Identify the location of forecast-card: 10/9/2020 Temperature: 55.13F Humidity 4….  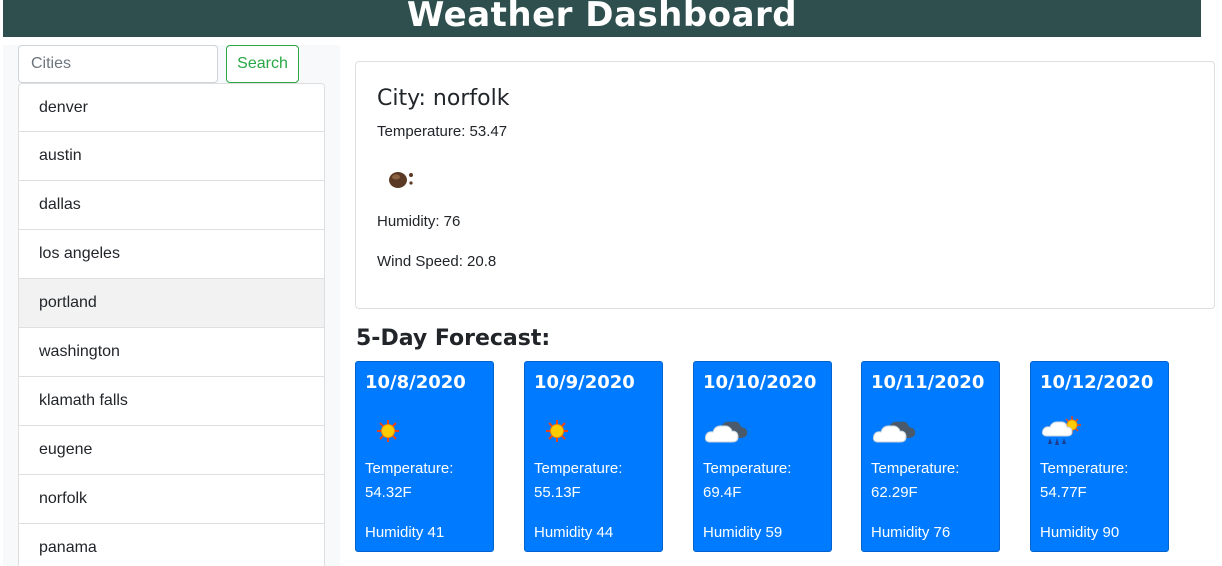
(593, 456).